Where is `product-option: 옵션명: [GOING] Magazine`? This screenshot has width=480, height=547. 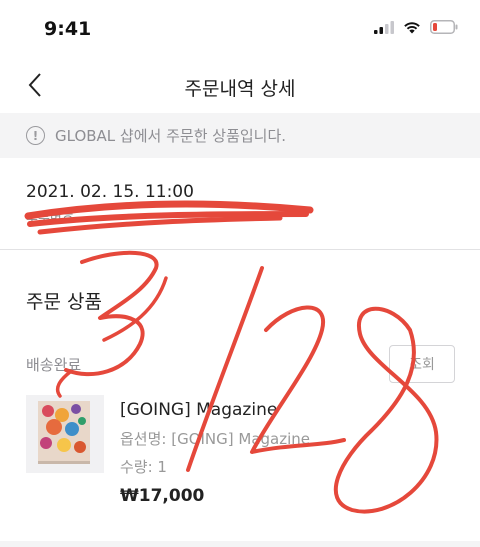 product-option: 옵션명: [GOING] Magazine is located at coordinates (215, 439).